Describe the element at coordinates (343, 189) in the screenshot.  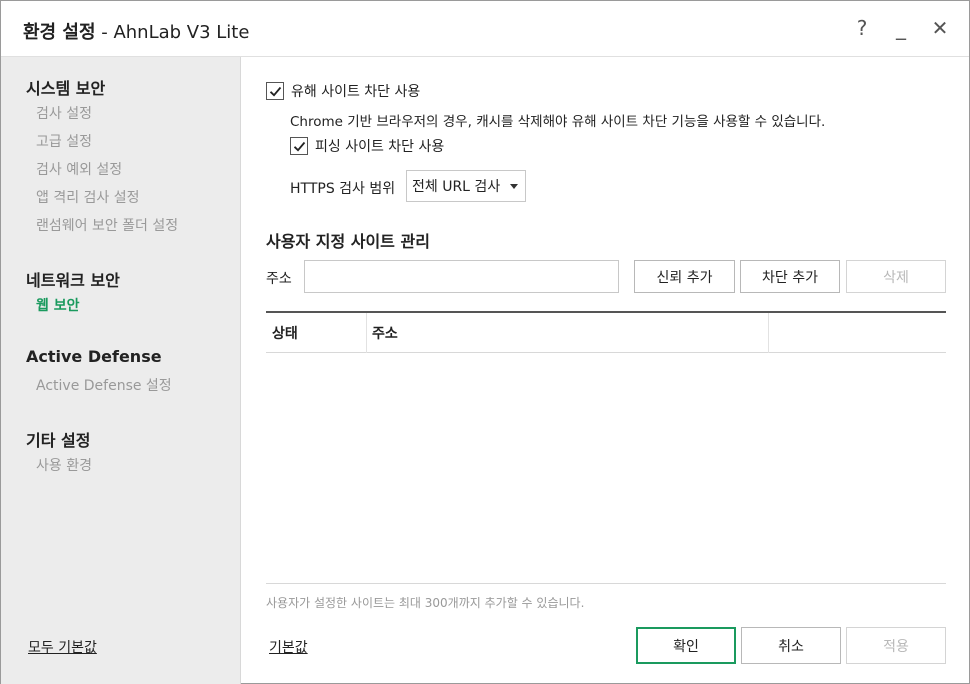
I see `https-scope-label: HTTPS 검사 범위` at that location.